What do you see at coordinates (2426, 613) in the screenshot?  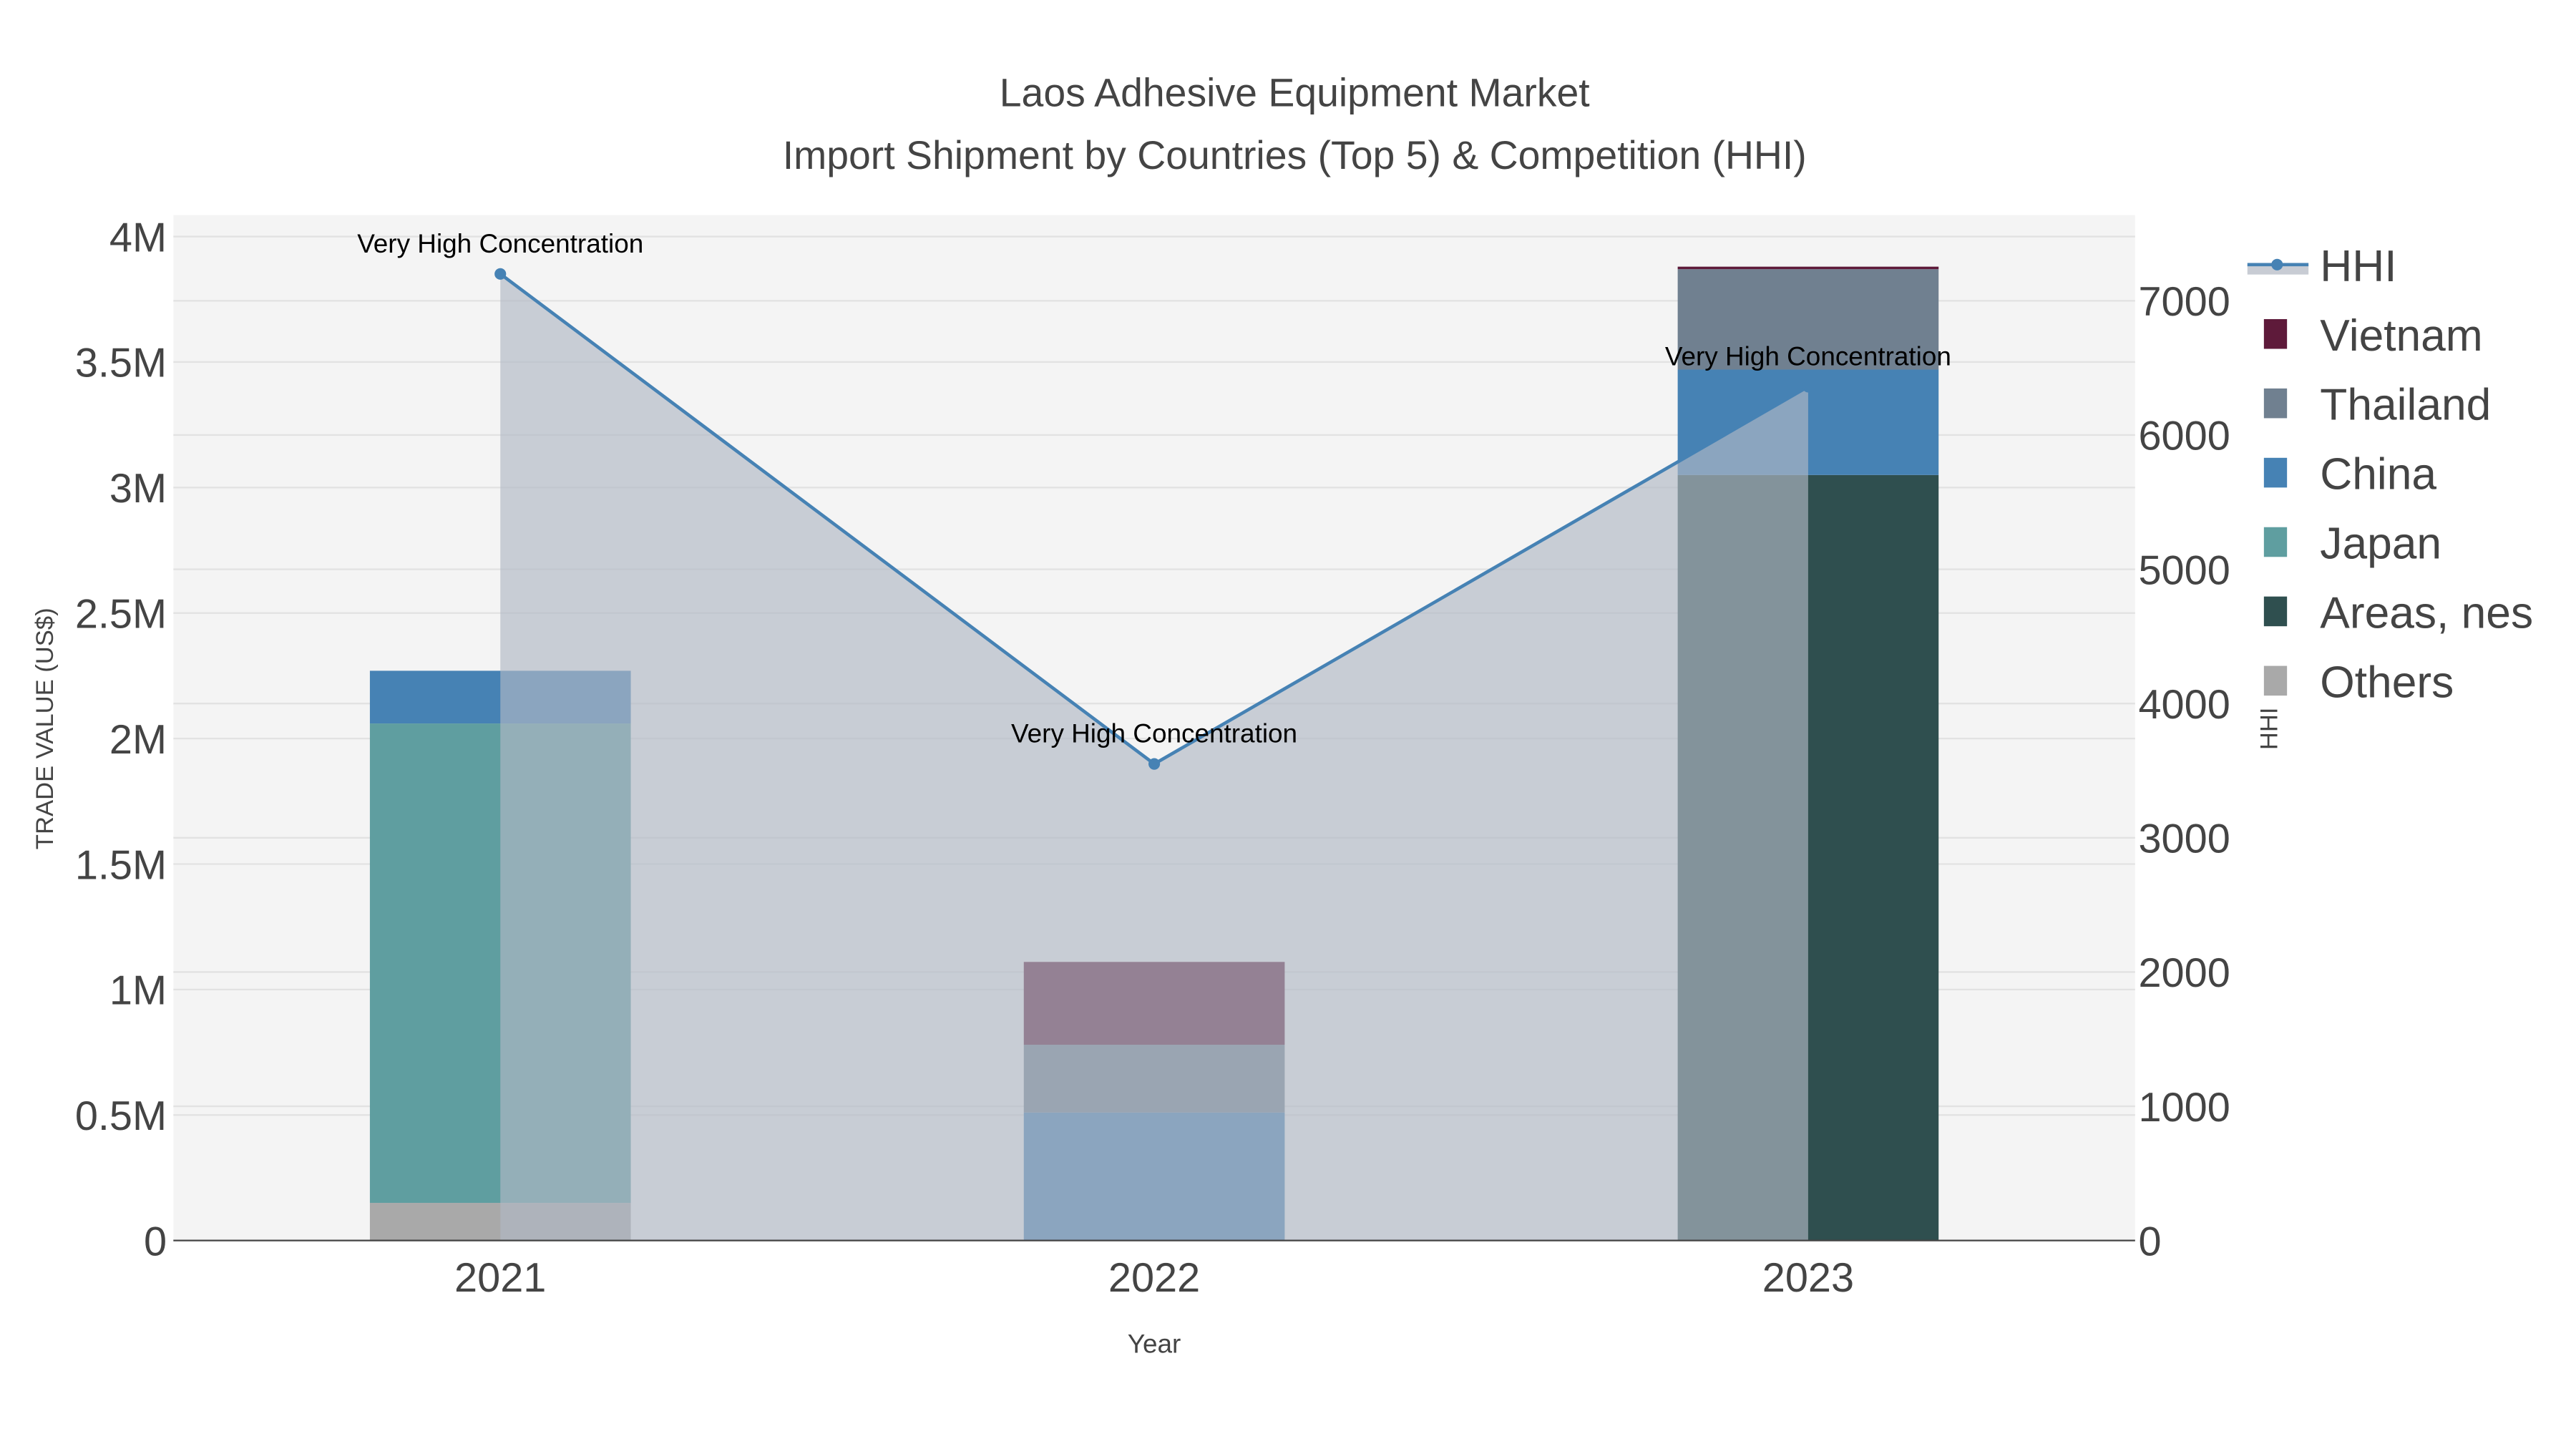 I see `legend-label: Areas, nes` at bounding box center [2426, 613].